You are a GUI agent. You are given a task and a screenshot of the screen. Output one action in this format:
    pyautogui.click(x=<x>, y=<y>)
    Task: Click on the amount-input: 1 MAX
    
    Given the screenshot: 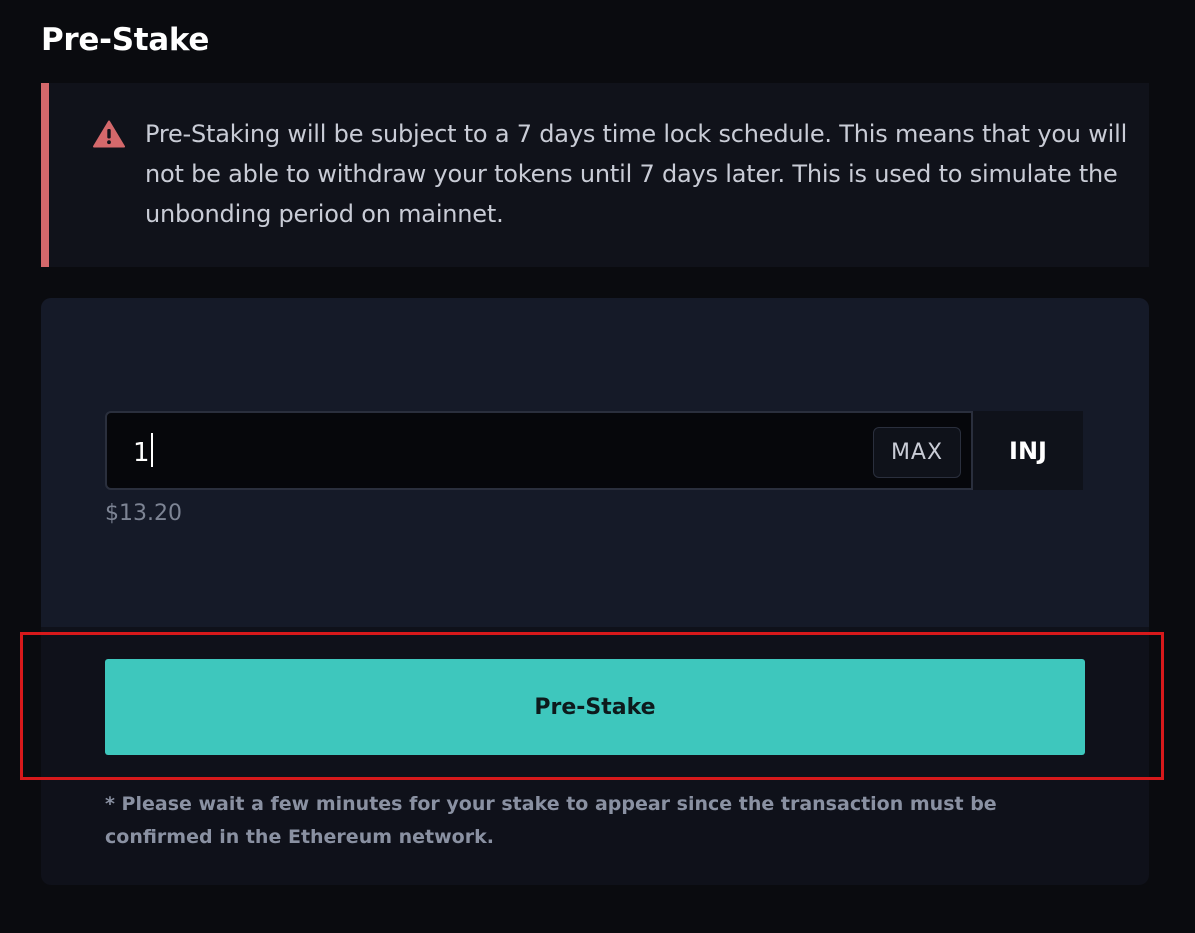 What is the action you would take?
    pyautogui.click(x=539, y=450)
    